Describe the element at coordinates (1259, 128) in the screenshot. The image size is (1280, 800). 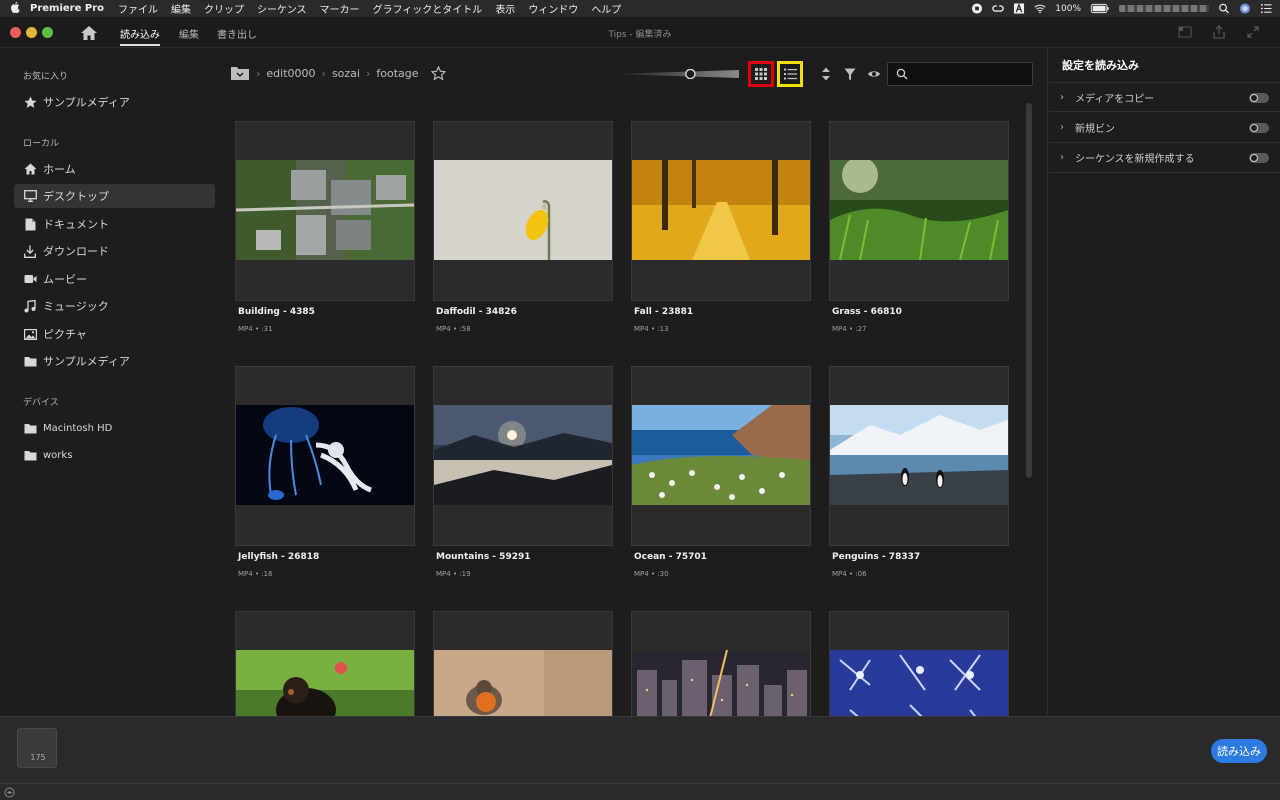
I see `new-bin-toggle` at that location.